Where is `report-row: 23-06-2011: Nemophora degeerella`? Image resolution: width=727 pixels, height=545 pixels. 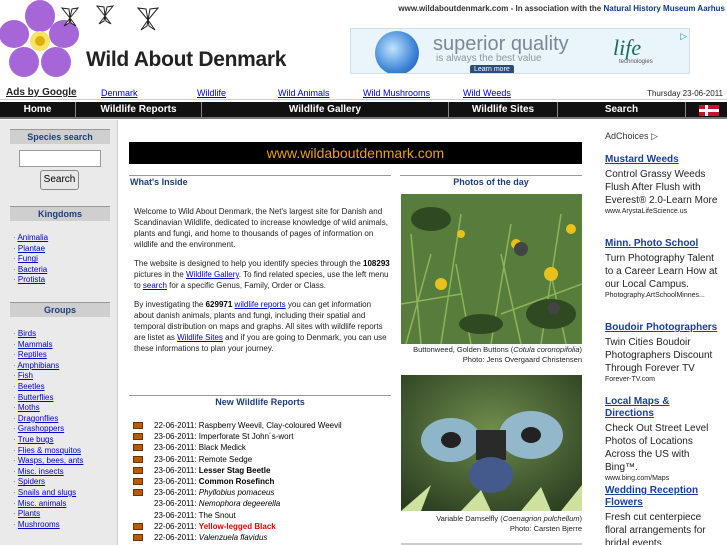 report-row: 23-06-2011: Nemophora degeerella is located at coordinates (261, 503).